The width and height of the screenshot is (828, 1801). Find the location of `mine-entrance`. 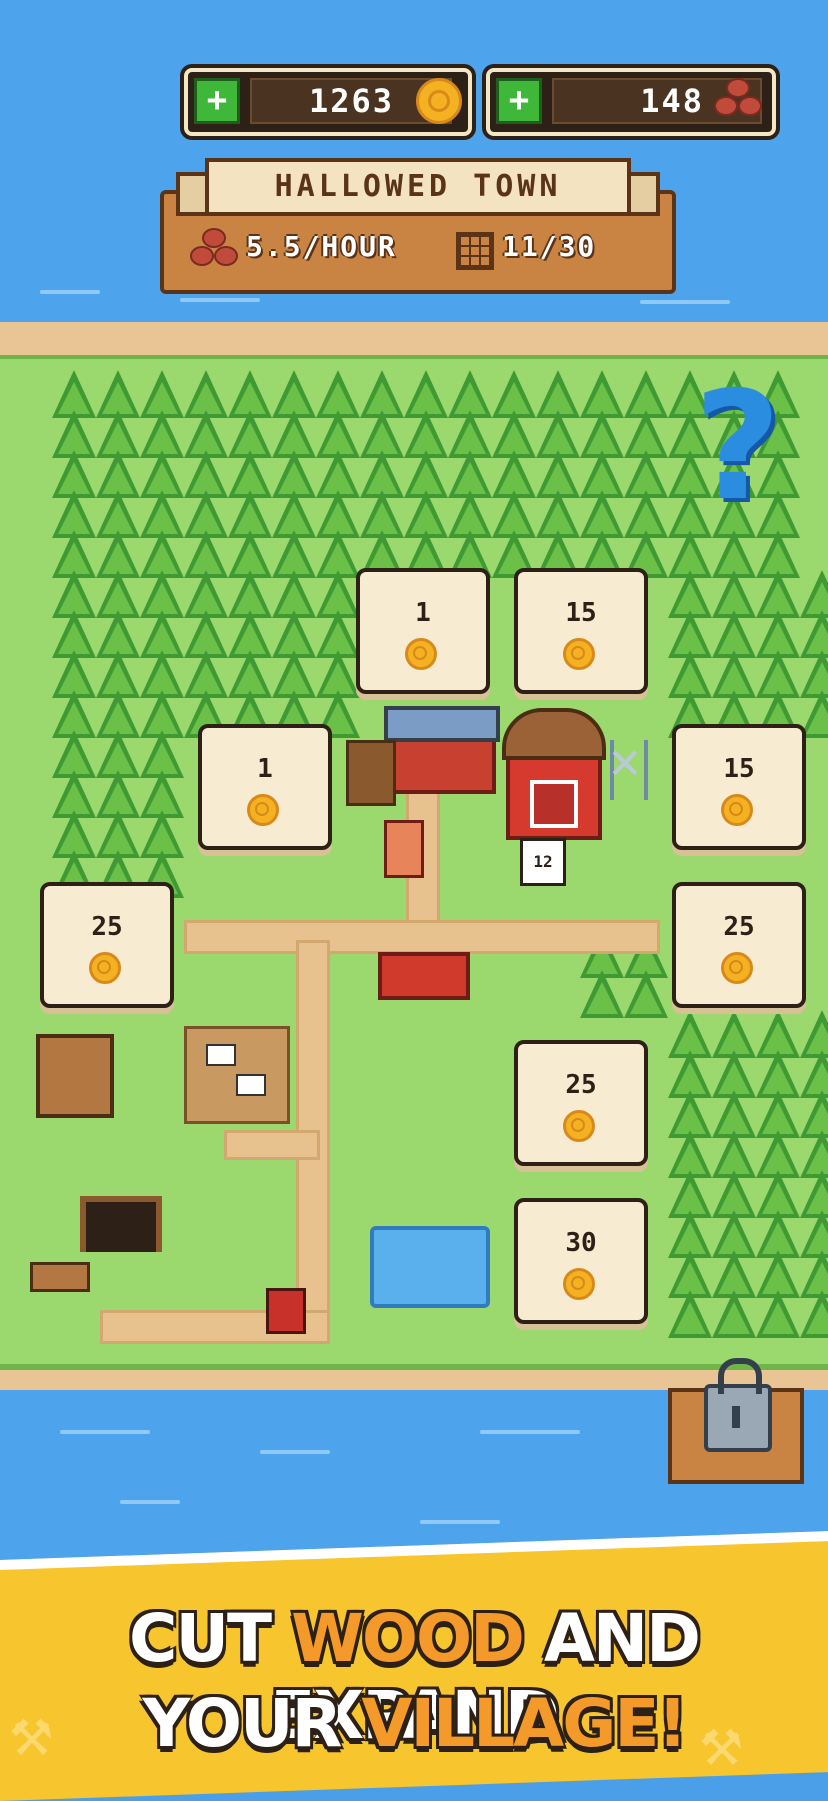

mine-entrance is located at coordinates (121, 1224).